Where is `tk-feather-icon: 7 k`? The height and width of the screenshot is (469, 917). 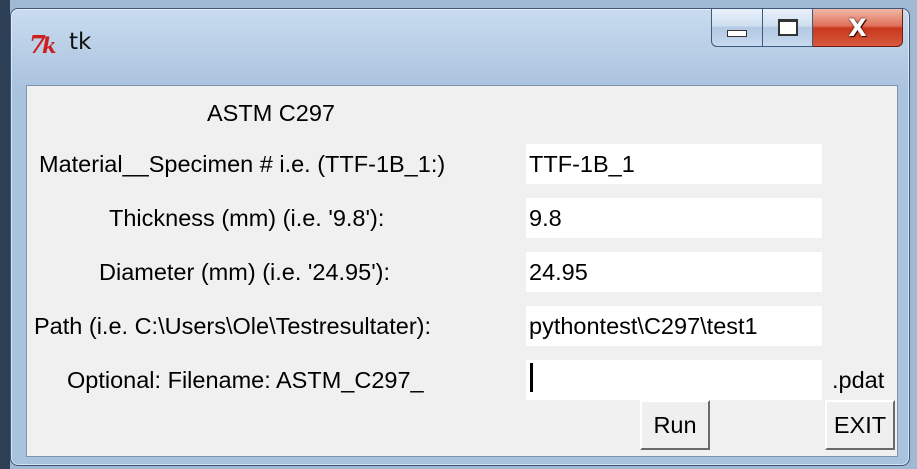
tk-feather-icon: 7 k is located at coordinates (43, 44).